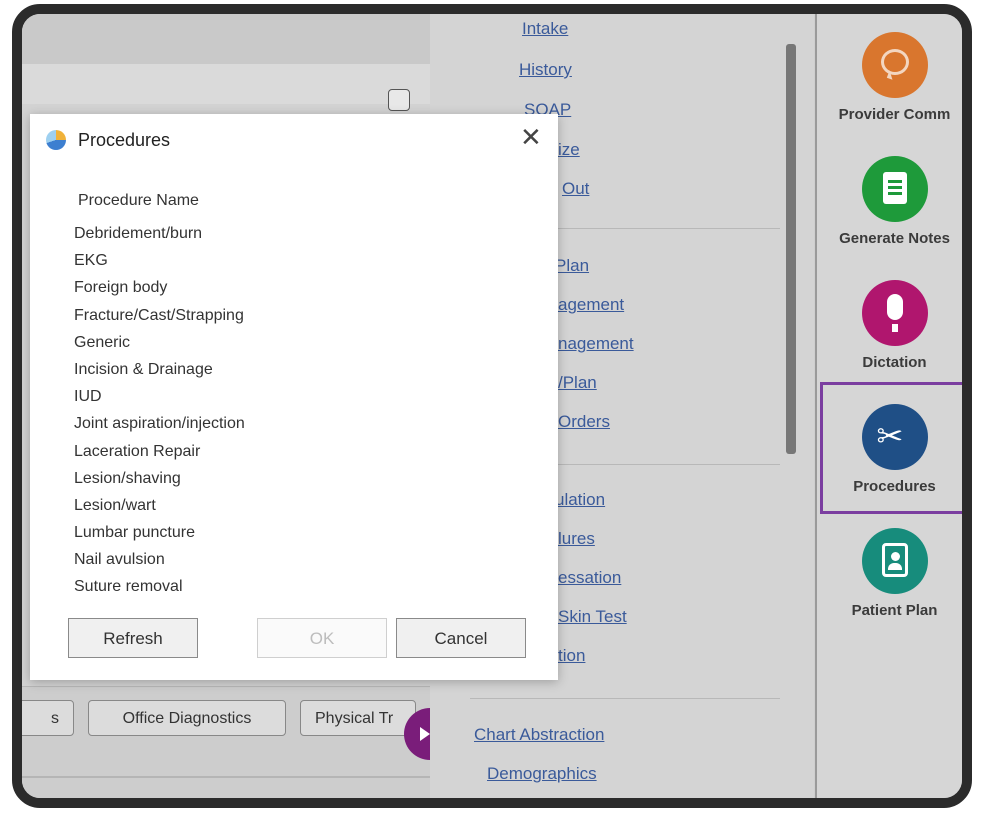  I want to click on procedure-item: Nail avulsion, so click(159, 559).